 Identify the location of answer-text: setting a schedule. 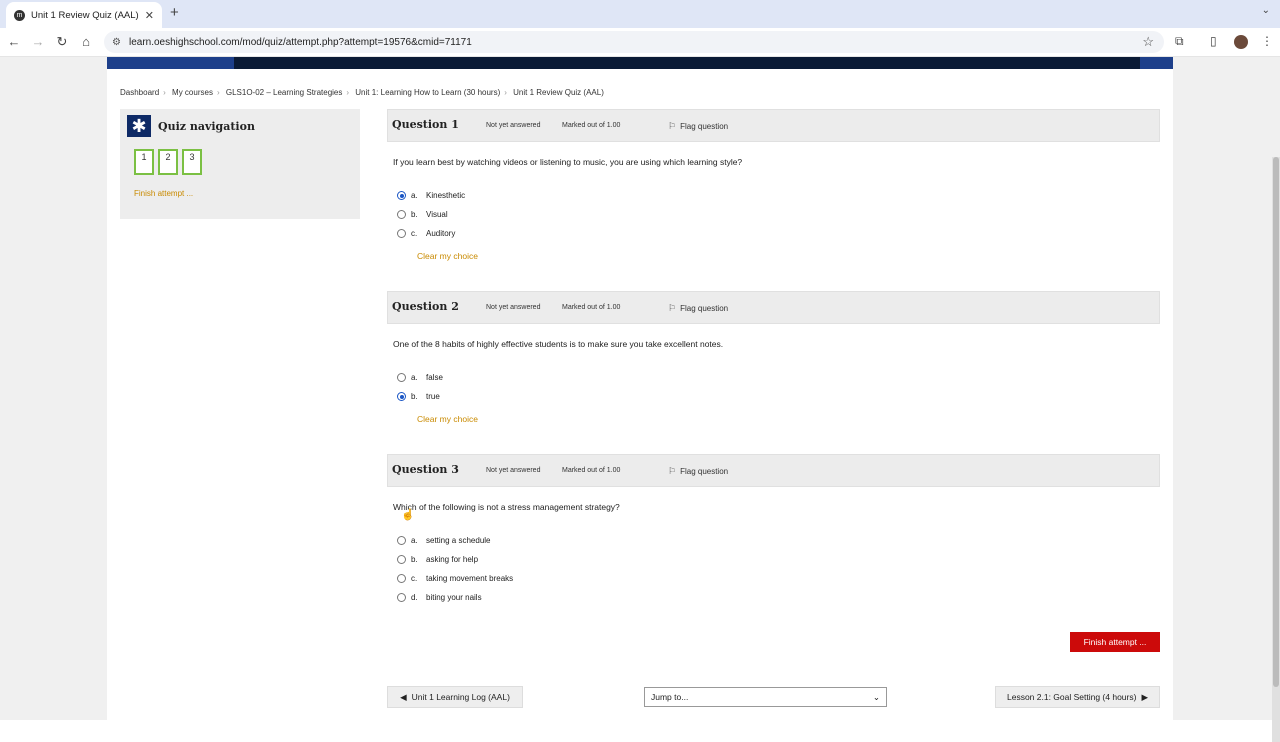
(458, 540).